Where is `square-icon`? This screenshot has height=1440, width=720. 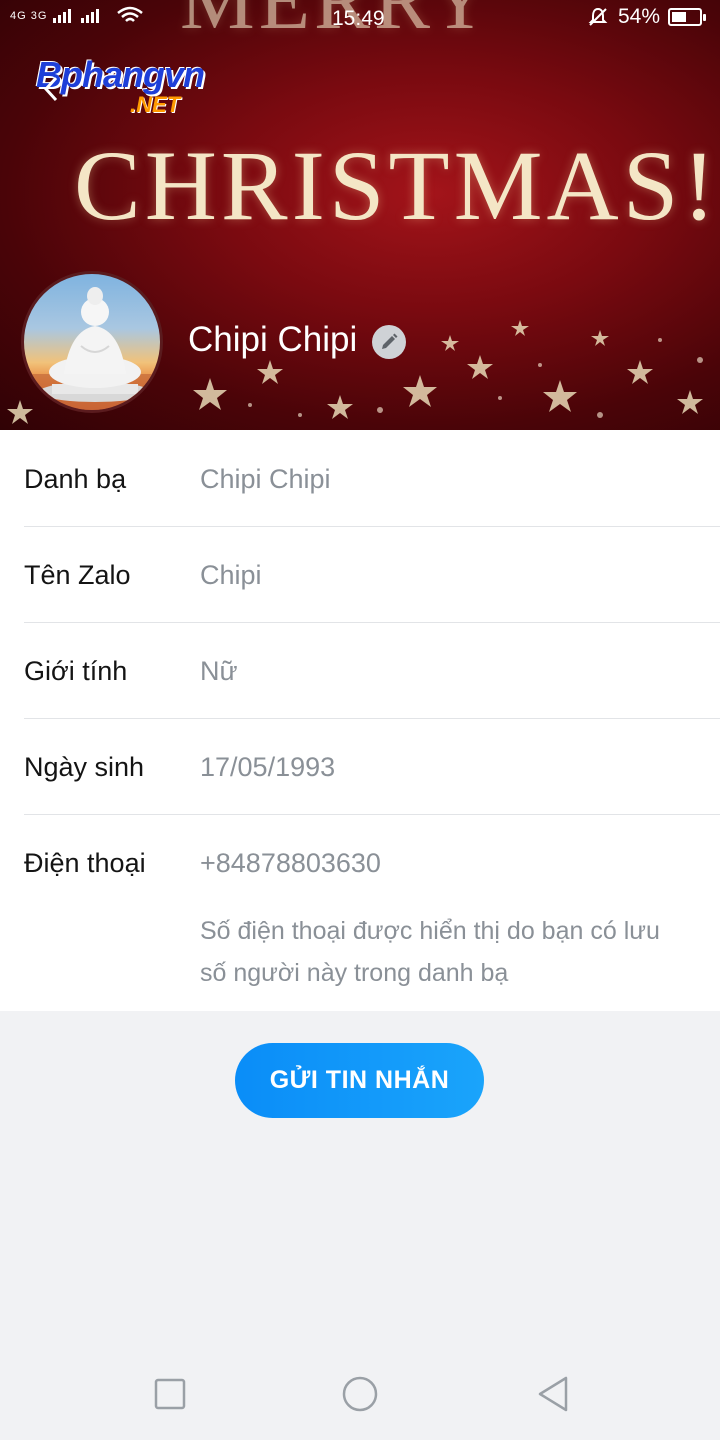 square-icon is located at coordinates (170, 1394).